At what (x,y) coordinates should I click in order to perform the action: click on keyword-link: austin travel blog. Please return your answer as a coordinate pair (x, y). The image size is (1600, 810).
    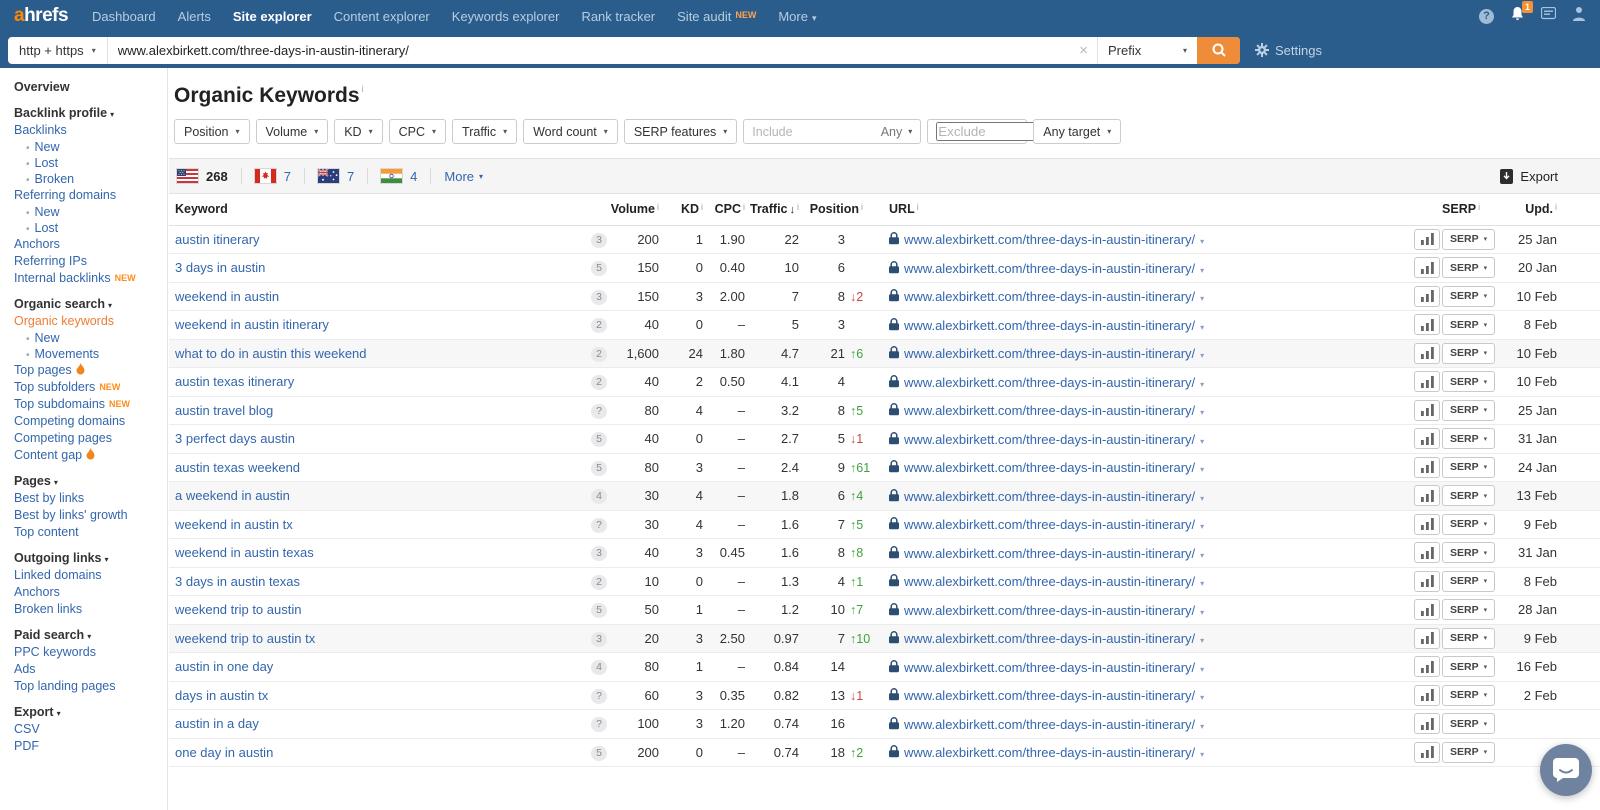
    Looking at the image, I should click on (224, 410).